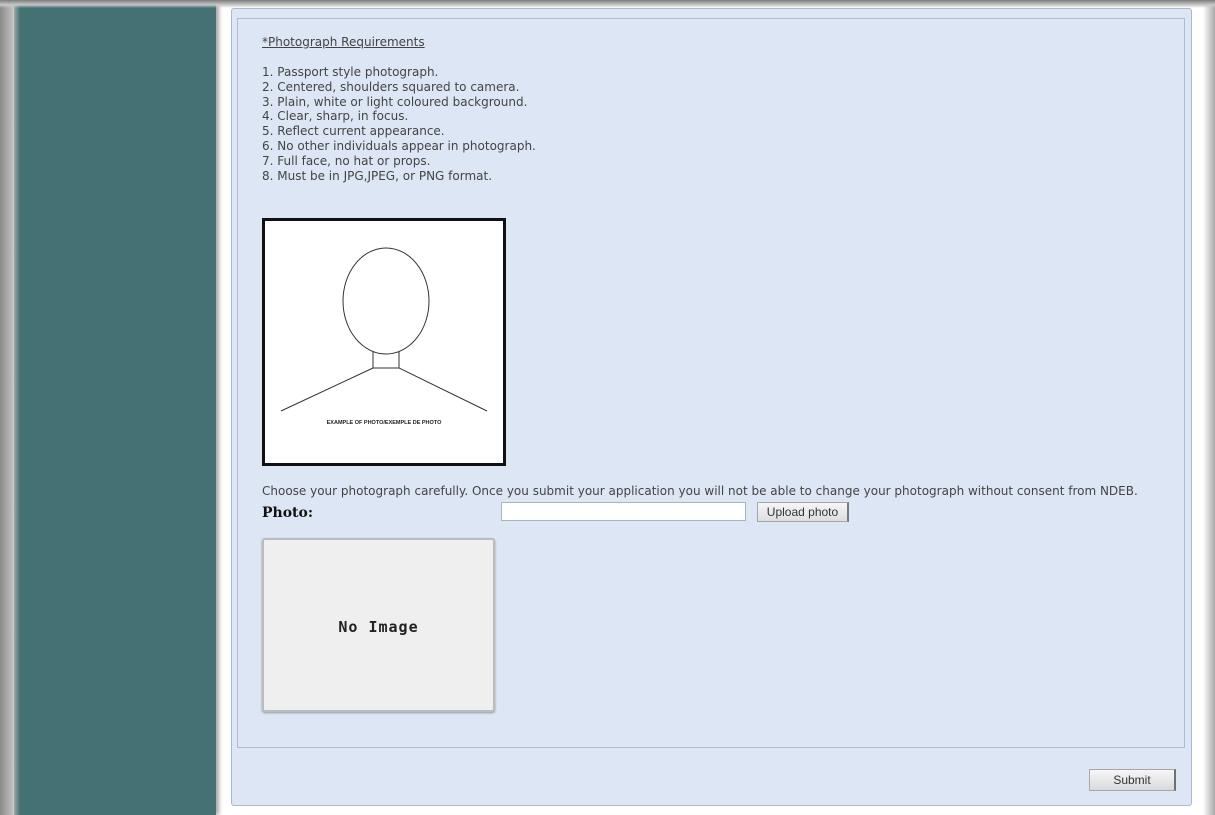 This screenshot has height=815, width=1215. Describe the element at coordinates (10, 407) in the screenshot. I see `window-left-shadow` at that location.